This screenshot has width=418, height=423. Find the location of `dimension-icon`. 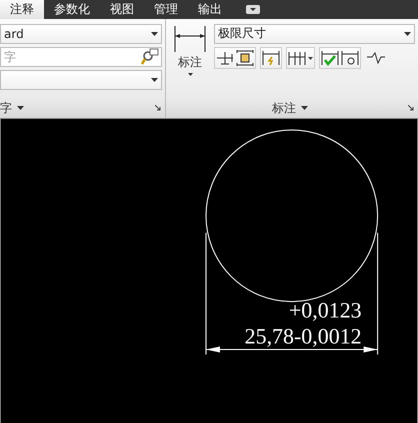

dimension-icon is located at coordinates (190, 38).